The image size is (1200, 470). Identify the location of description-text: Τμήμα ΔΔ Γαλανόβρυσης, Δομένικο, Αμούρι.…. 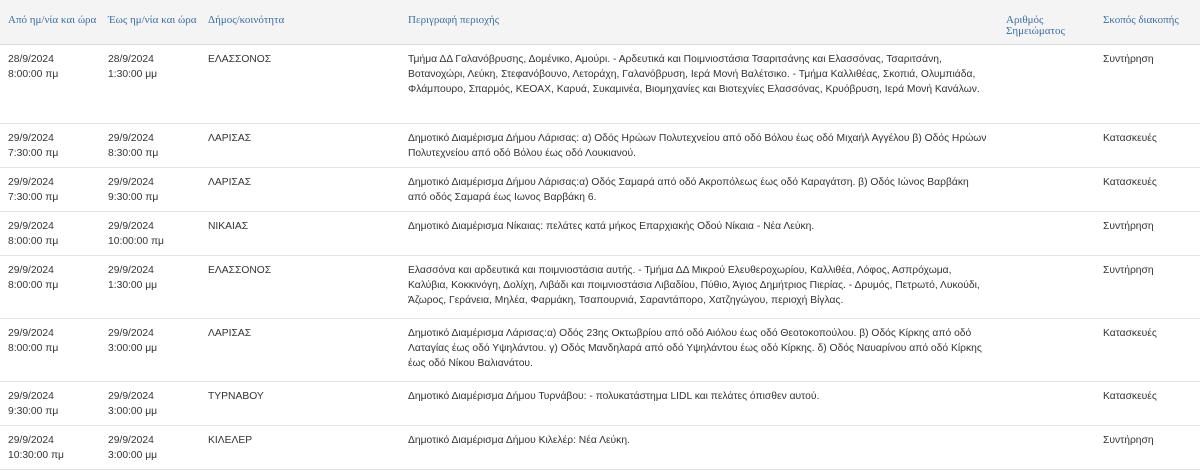
(694, 74).